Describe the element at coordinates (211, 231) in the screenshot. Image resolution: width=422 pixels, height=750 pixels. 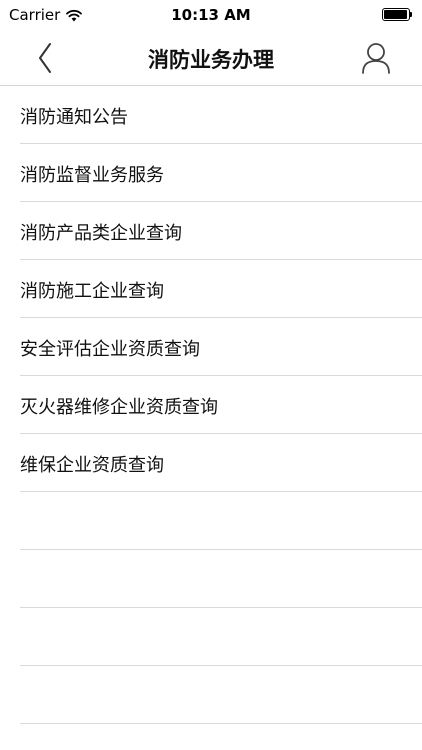
I see `list-item-product-enterprise: 消防产品类企业查询` at that location.